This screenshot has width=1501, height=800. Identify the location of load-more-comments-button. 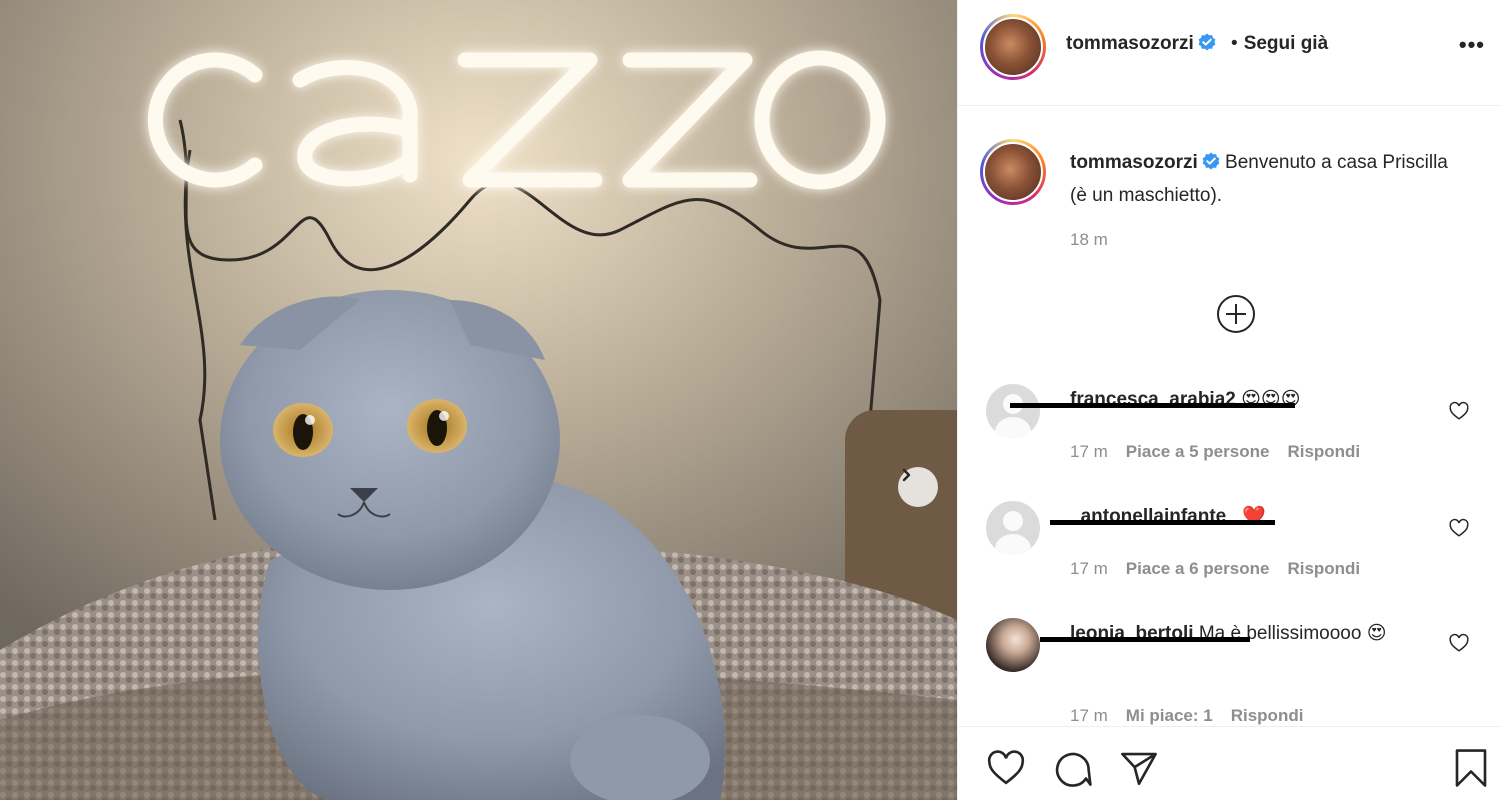
(1236, 314).